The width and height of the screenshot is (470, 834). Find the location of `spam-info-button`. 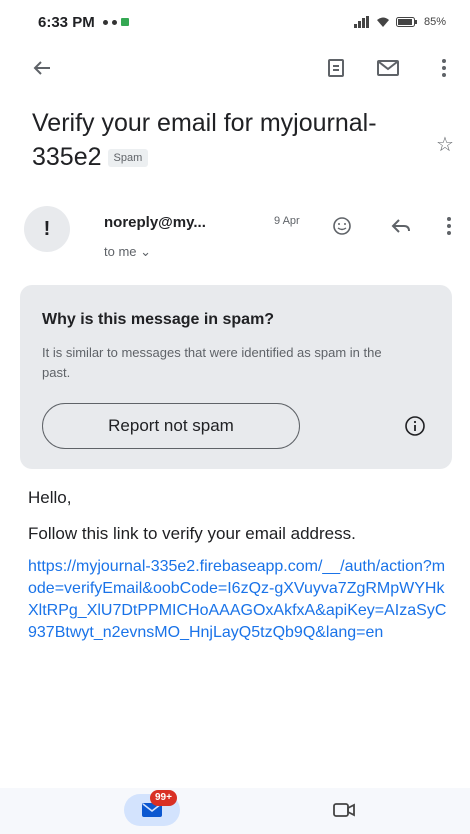

spam-info-button is located at coordinates (415, 426).